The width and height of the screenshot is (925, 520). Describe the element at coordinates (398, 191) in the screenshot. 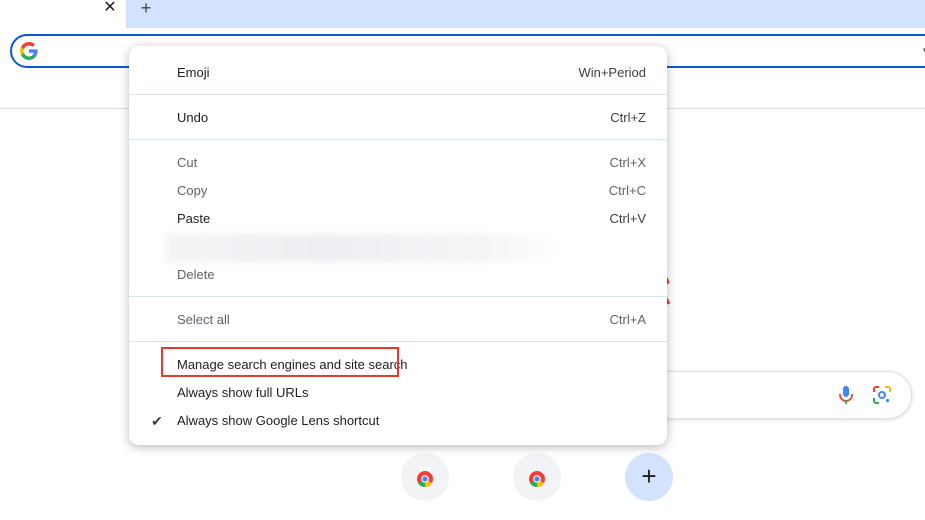

I see `menu-item-copy: Copy Ctrl+C` at that location.